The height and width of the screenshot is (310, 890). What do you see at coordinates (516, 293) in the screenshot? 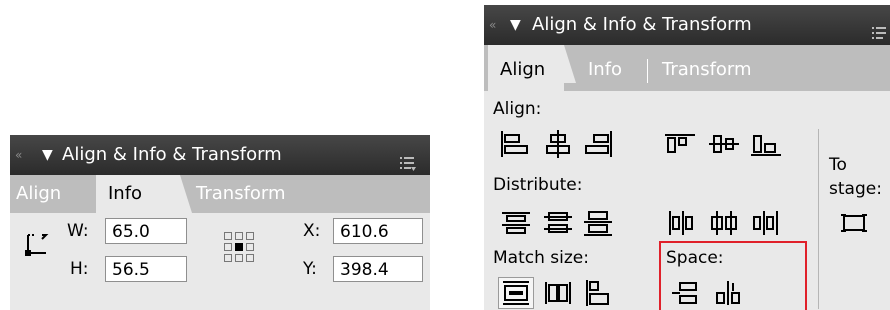
I see `match-width-and-height-button` at bounding box center [516, 293].